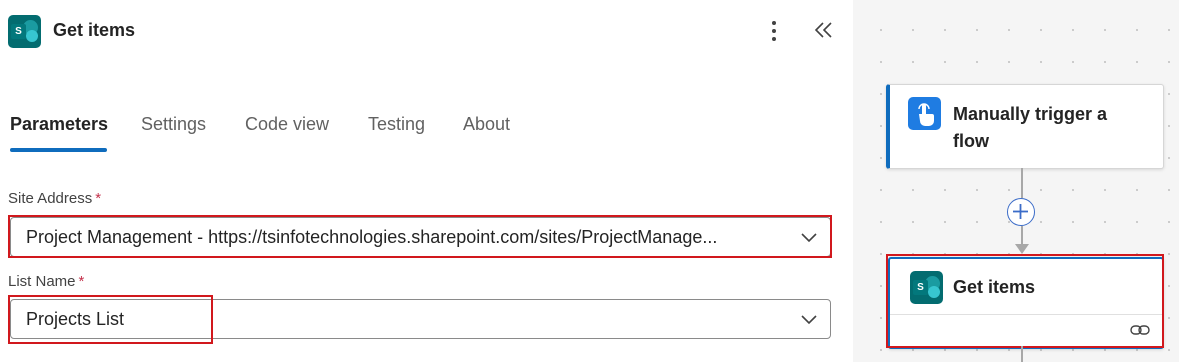 The image size is (1179, 362). What do you see at coordinates (1026, 303) in the screenshot?
I see `get-items-card: S Get items` at bounding box center [1026, 303].